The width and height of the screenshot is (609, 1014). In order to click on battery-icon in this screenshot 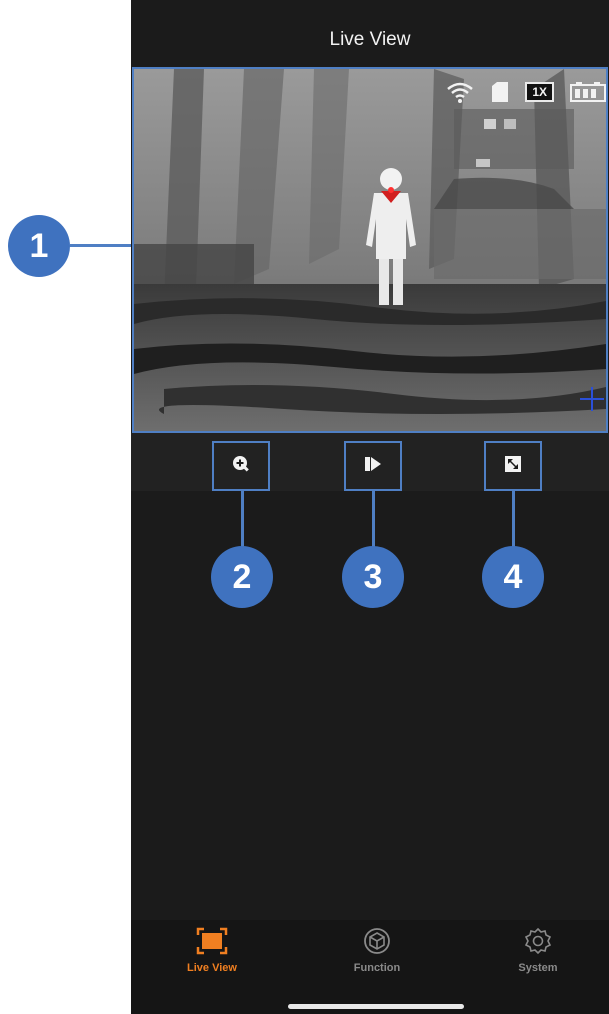, I will do `click(588, 92)`.